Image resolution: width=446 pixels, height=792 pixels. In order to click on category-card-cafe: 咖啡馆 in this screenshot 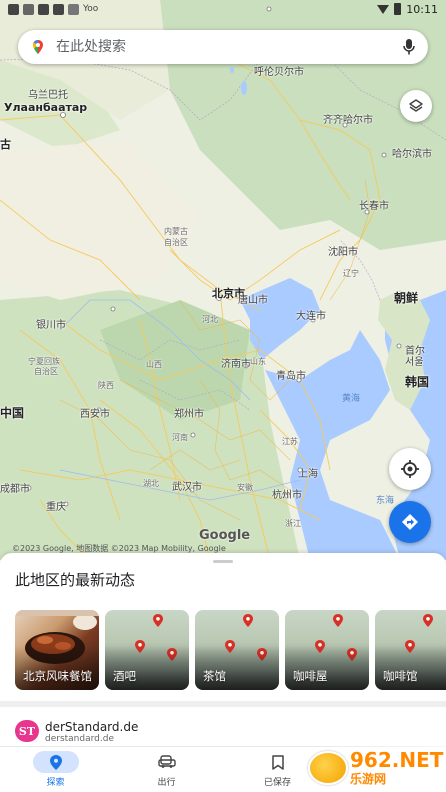, I will do `click(410, 650)`.